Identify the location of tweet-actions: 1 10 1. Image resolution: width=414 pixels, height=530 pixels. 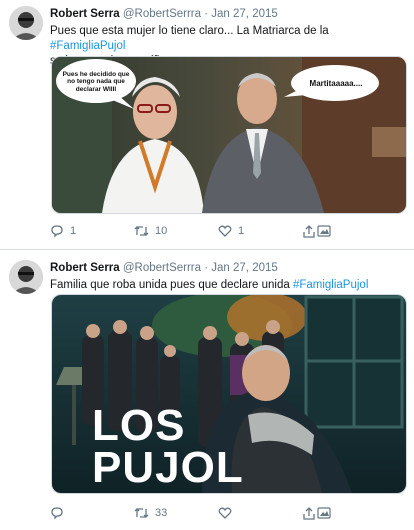
(200, 232).